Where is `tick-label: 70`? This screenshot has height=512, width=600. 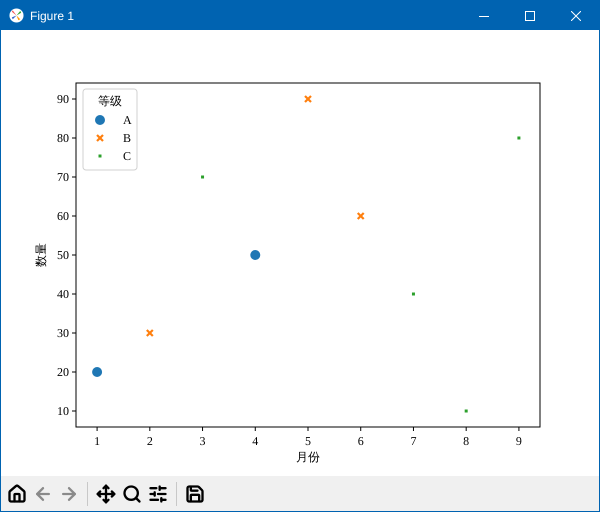 tick-label: 70 is located at coordinates (63, 177).